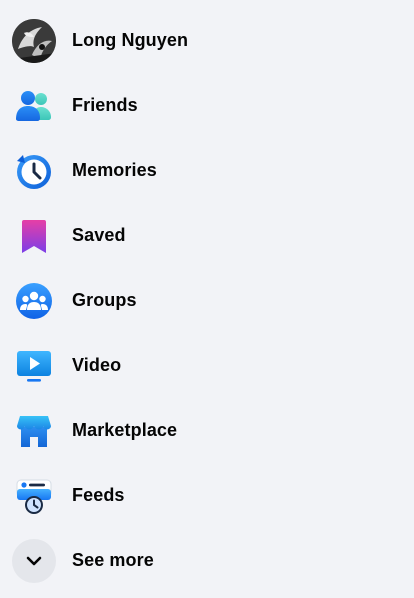 The image size is (414, 598). I want to click on menu-item-marketplace: Marketplace, so click(207, 430).